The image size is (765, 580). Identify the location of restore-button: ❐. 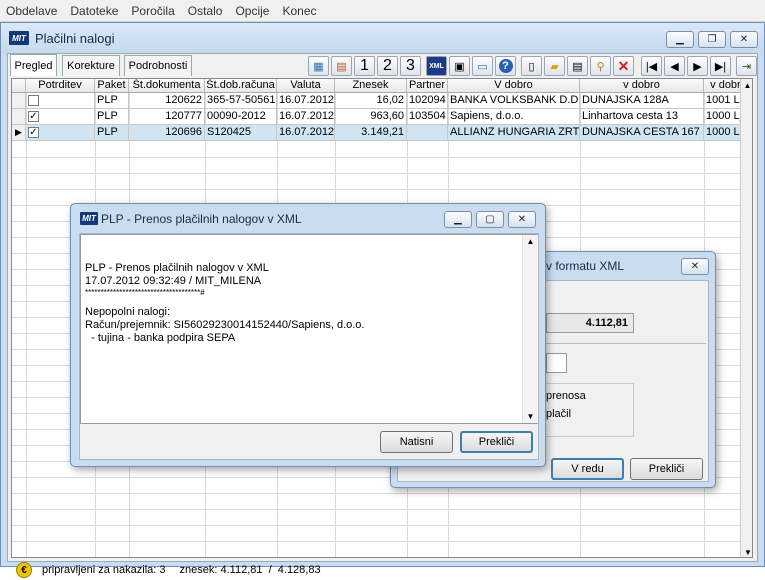
(712, 39).